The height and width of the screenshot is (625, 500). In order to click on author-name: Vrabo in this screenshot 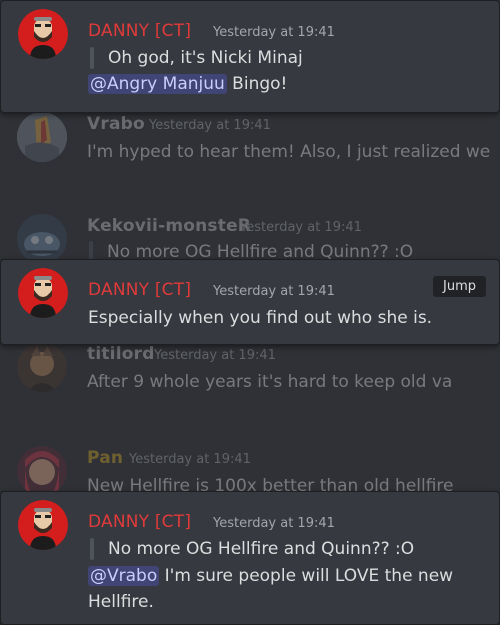, I will do `click(116, 124)`.